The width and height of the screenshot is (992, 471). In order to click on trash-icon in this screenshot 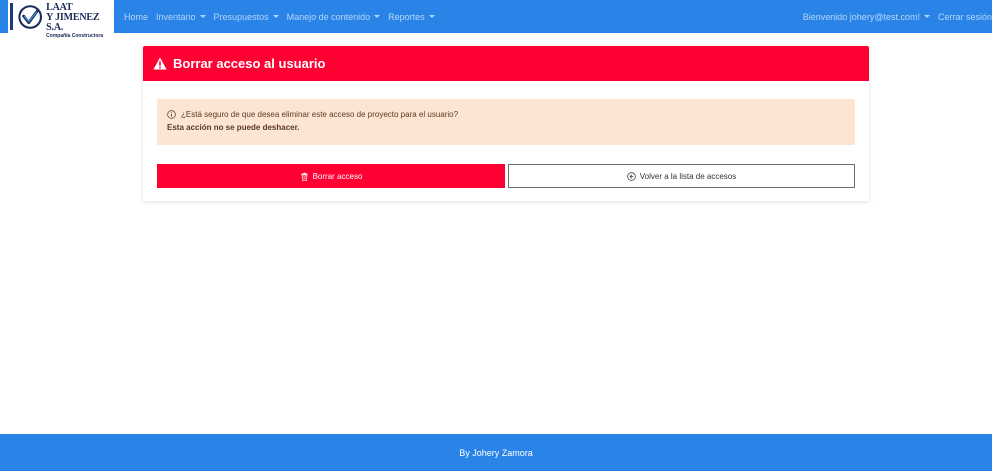, I will do `click(304, 176)`.